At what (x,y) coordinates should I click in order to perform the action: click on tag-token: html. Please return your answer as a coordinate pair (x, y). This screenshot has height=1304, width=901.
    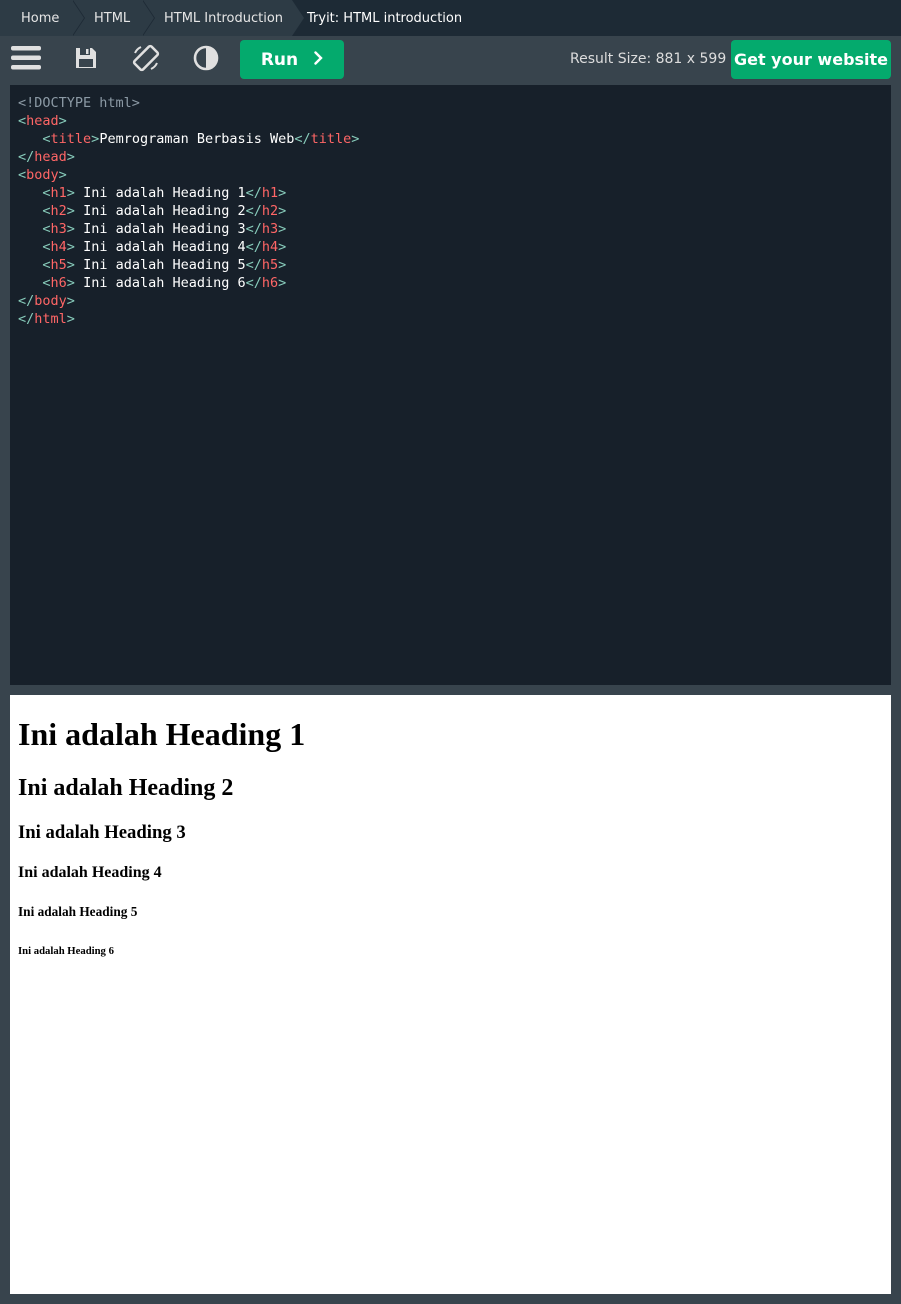
    Looking at the image, I should click on (50, 319).